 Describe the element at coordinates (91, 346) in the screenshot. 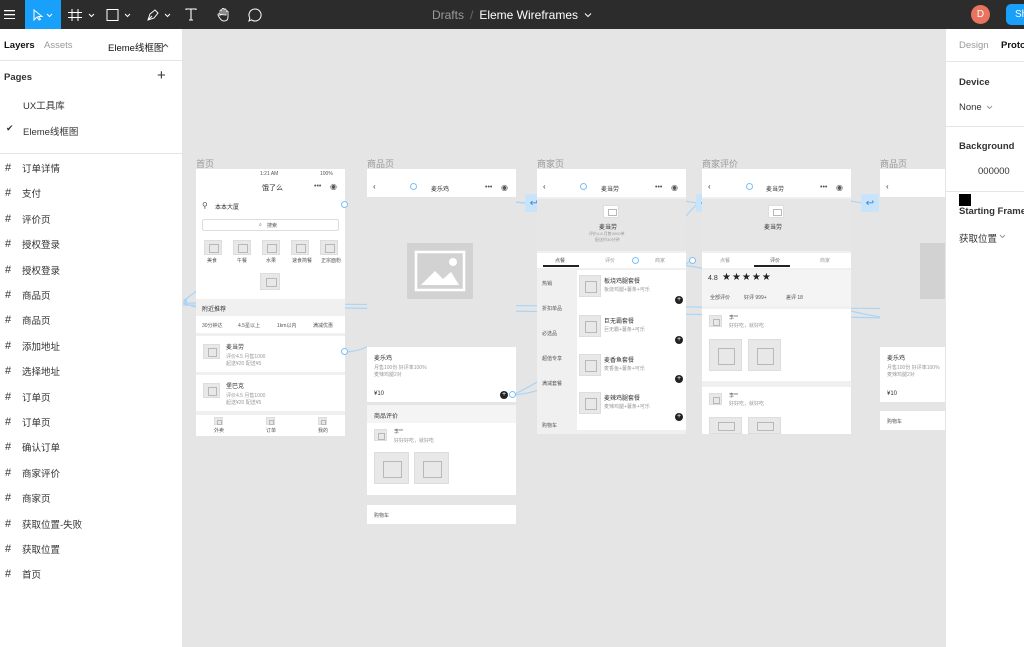

I see `layer-item: # 添加地址` at that location.